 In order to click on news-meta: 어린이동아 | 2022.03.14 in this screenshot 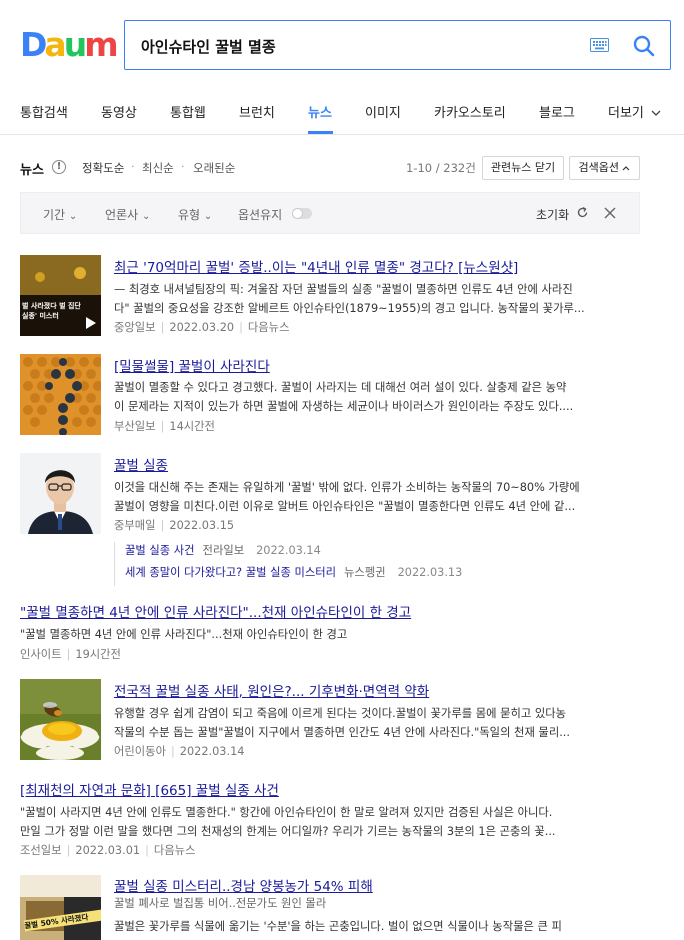, I will do `click(179, 751)`.